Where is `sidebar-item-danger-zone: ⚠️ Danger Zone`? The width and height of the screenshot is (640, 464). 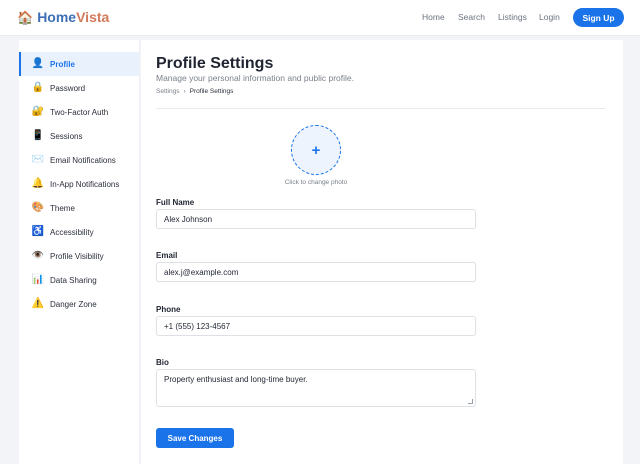
sidebar-item-danger-zone: ⚠️ Danger Zone is located at coordinates (79, 304).